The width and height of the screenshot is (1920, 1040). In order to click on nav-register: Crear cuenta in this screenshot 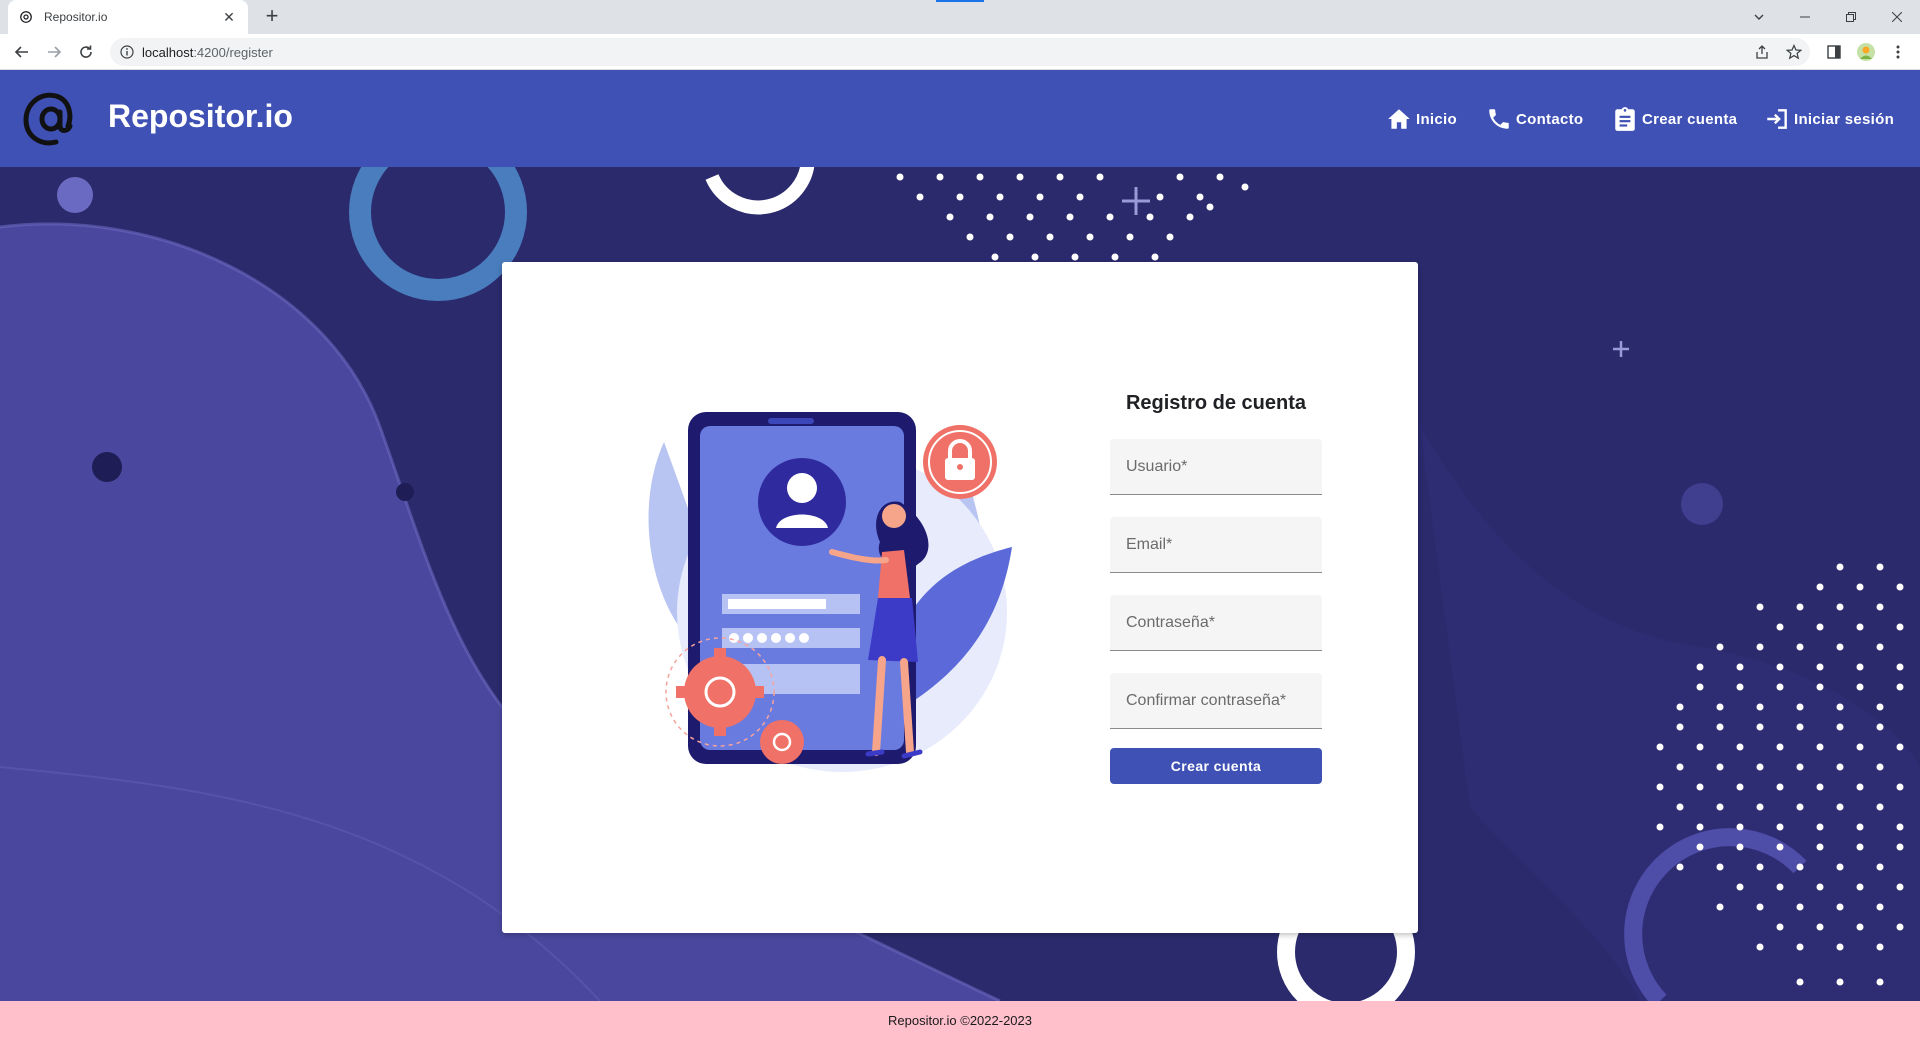, I will do `click(1674, 119)`.